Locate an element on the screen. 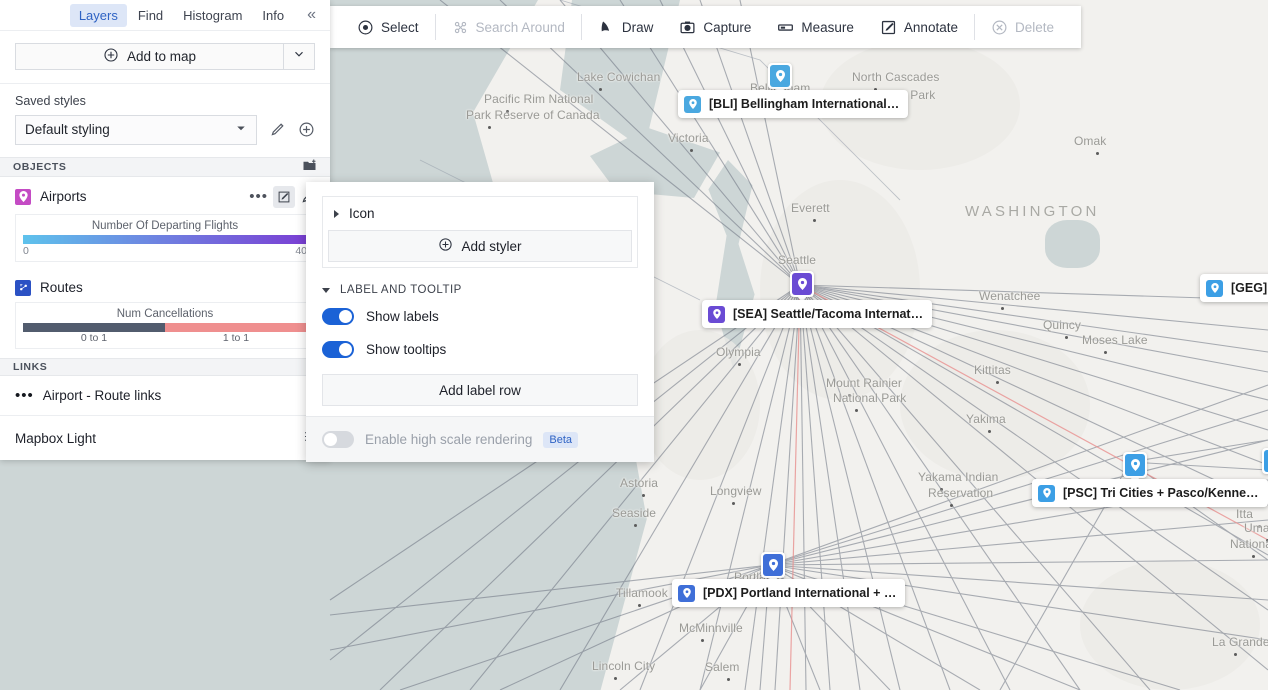 Image resolution: width=1268 pixels, height=690 pixels. map-place-label: Uma is located at coordinates (1256, 528).